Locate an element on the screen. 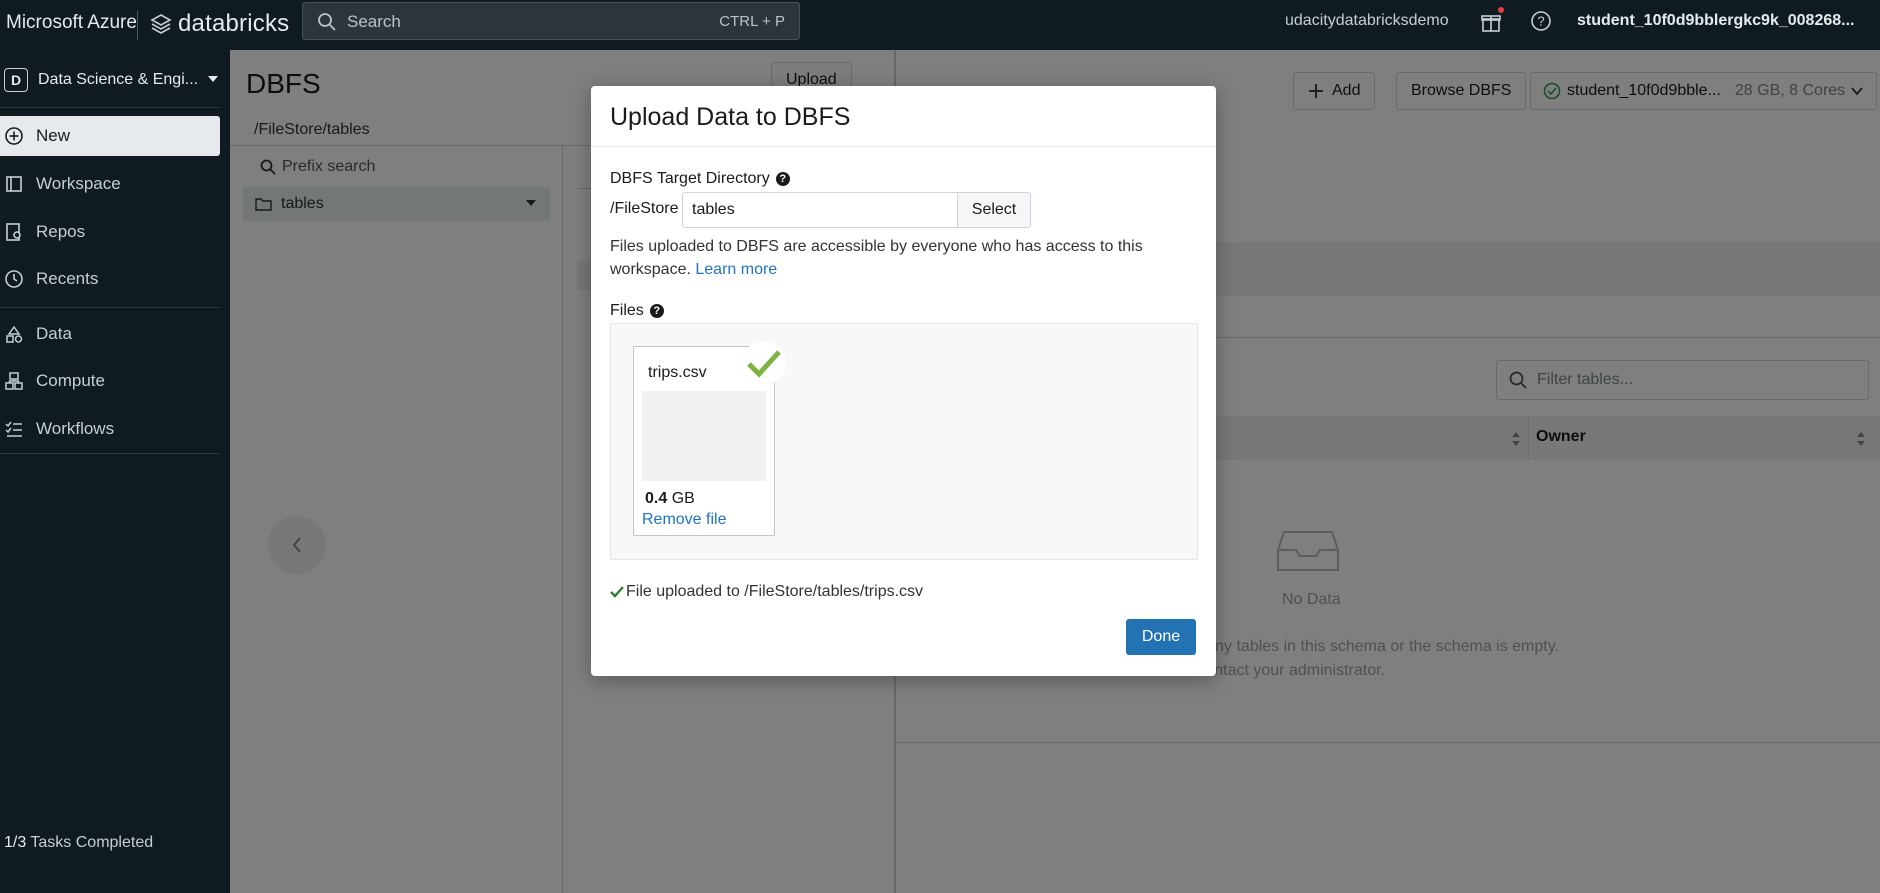 The height and width of the screenshot is (893, 1880). compute-icon is located at coordinates (14, 381).